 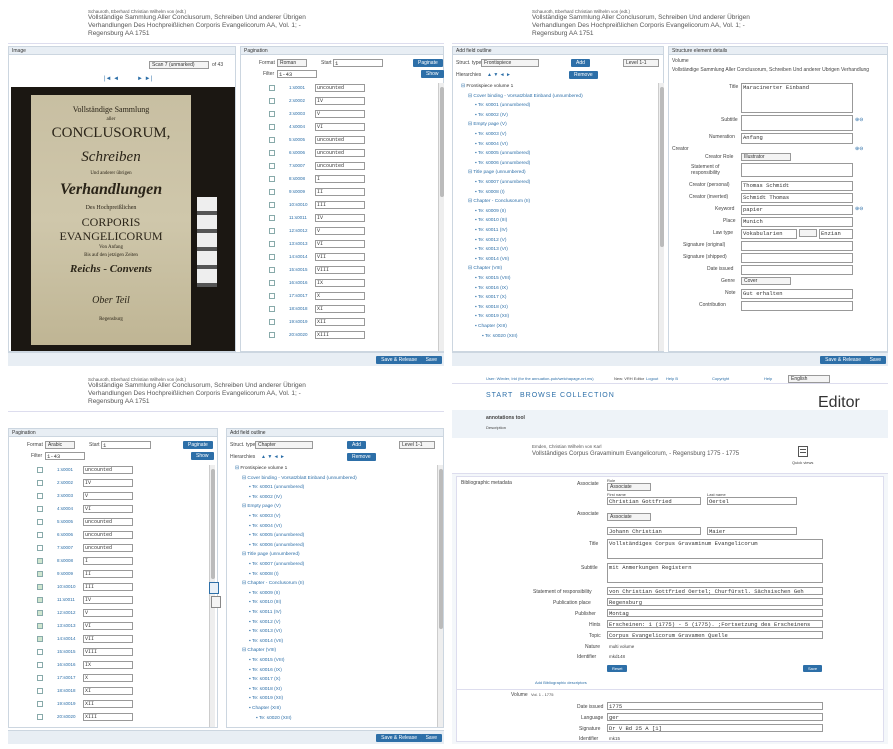 What do you see at coordinates (107, 640) in the screenshot?
I see `pagination-row: 14:s0014 VII` at bounding box center [107, 640].